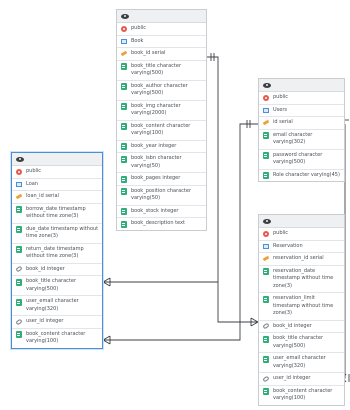  What do you see at coordinates (161, 42) in the screenshot?
I see `entity-row: Book` at bounding box center [161, 42].